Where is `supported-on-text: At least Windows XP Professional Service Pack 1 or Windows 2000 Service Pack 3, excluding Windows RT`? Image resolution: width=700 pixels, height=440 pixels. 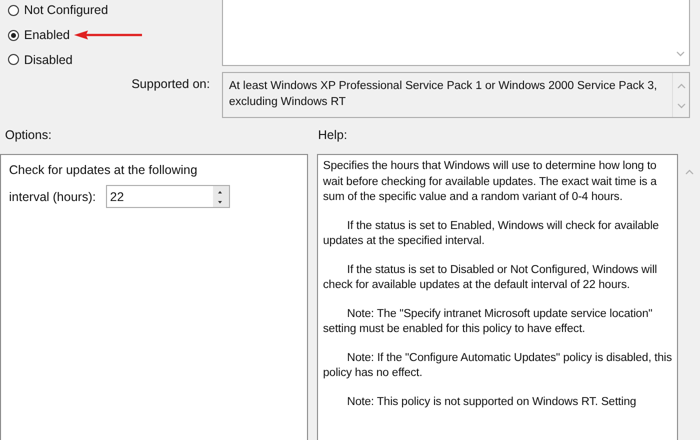 supported-on-text: At least Windows XP Professional Service Pack 1 or Windows 2000 Service Pack 3, excluding Windows RT is located at coordinates (443, 94).